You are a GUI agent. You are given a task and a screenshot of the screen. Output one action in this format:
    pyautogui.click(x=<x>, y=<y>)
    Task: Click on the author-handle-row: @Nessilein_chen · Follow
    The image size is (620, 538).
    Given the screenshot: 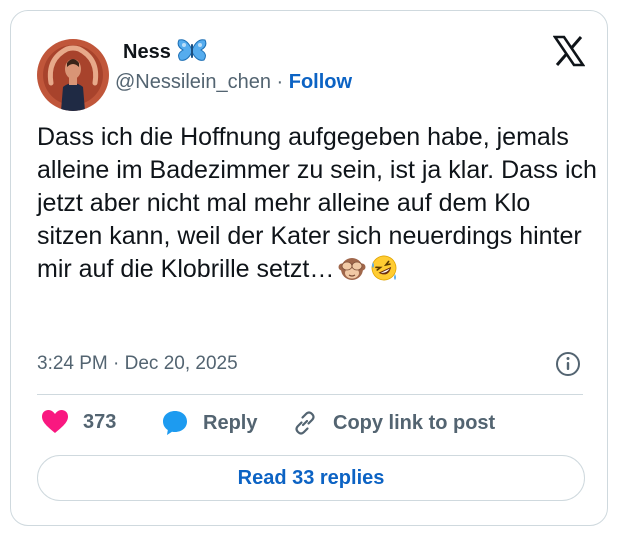 What is the action you would take?
    pyautogui.click(x=233, y=82)
    